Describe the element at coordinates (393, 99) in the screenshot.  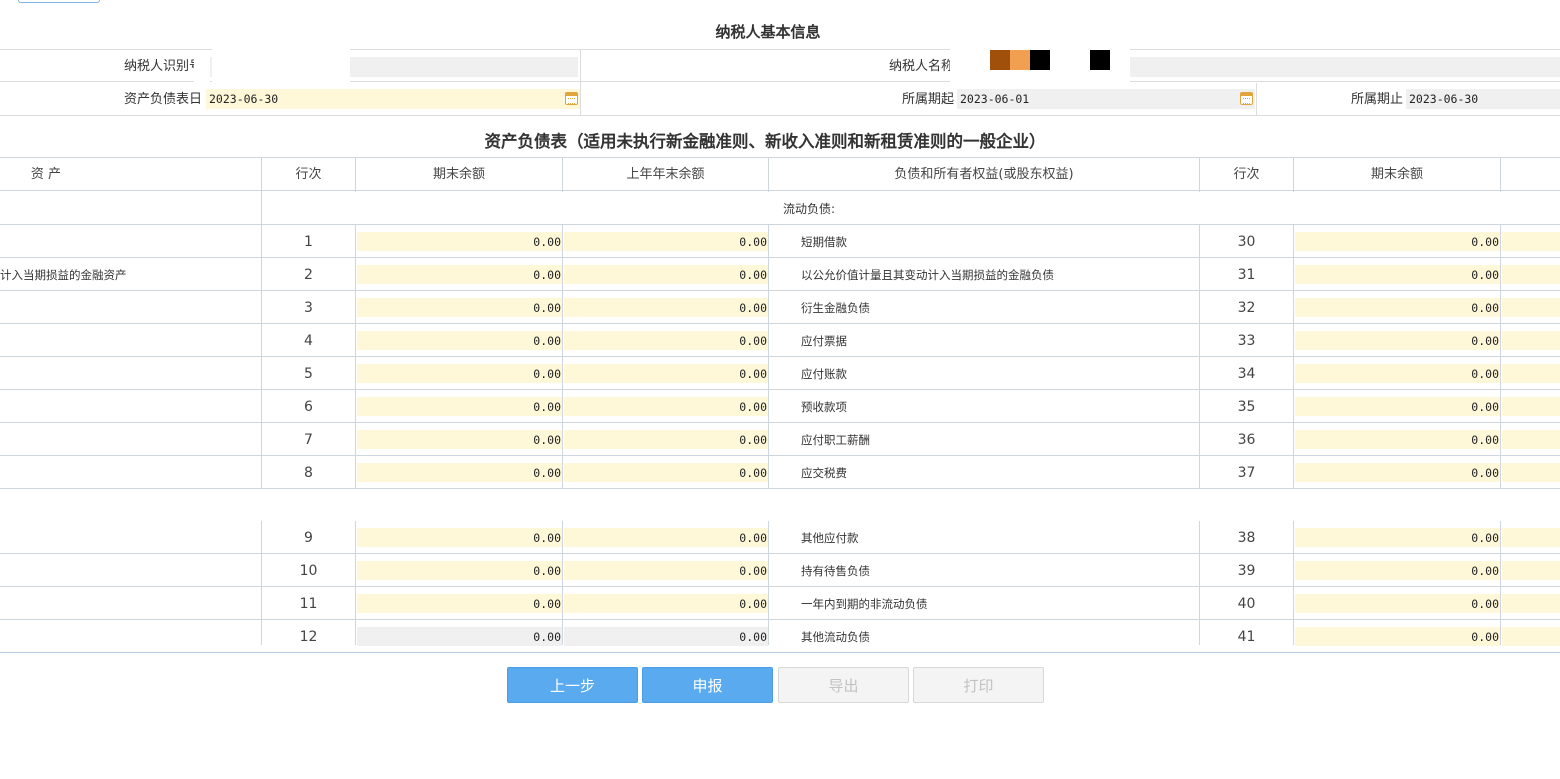
I see `balance-date-input: 2023-06-30` at that location.